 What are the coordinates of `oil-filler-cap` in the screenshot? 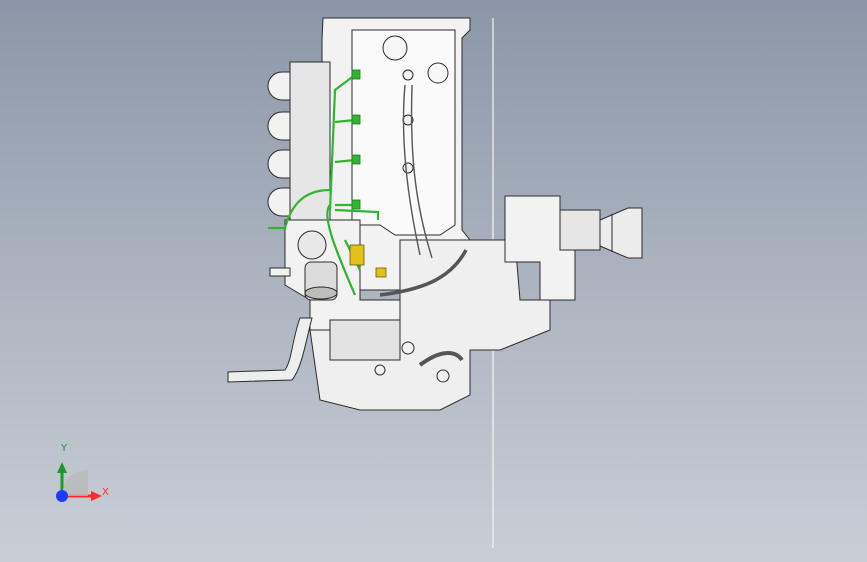 It's located at (438, 73).